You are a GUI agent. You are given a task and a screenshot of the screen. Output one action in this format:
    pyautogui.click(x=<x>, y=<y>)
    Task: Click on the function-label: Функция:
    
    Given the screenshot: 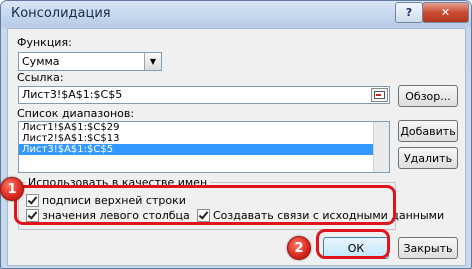 What is the action you would take?
    pyautogui.click(x=44, y=42)
    